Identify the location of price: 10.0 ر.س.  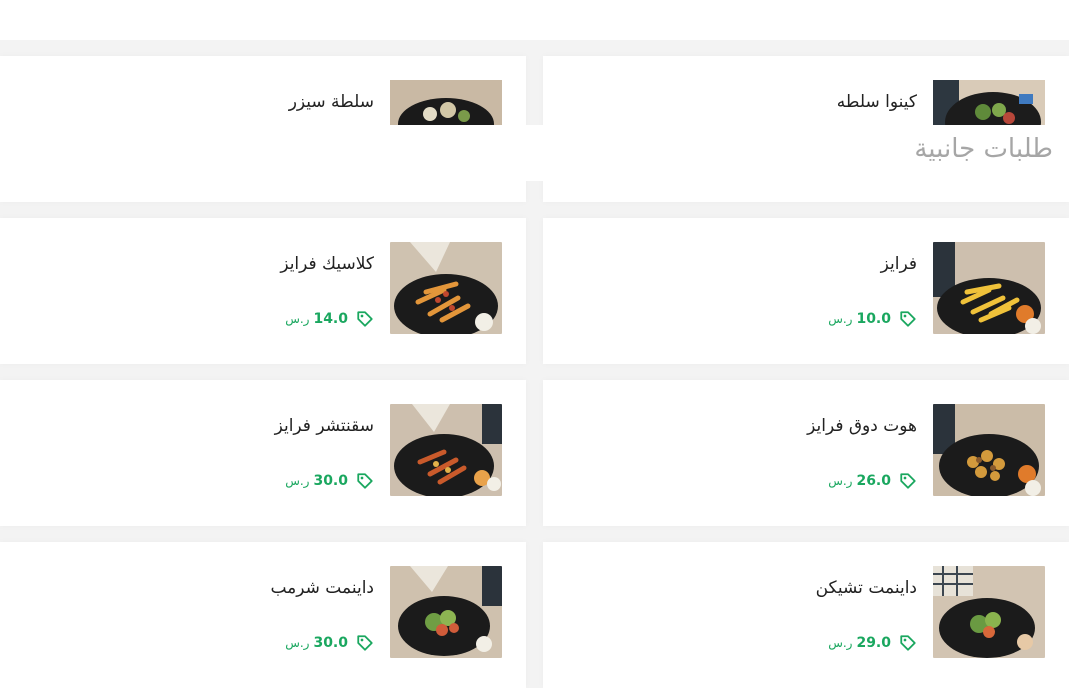
(872, 319).